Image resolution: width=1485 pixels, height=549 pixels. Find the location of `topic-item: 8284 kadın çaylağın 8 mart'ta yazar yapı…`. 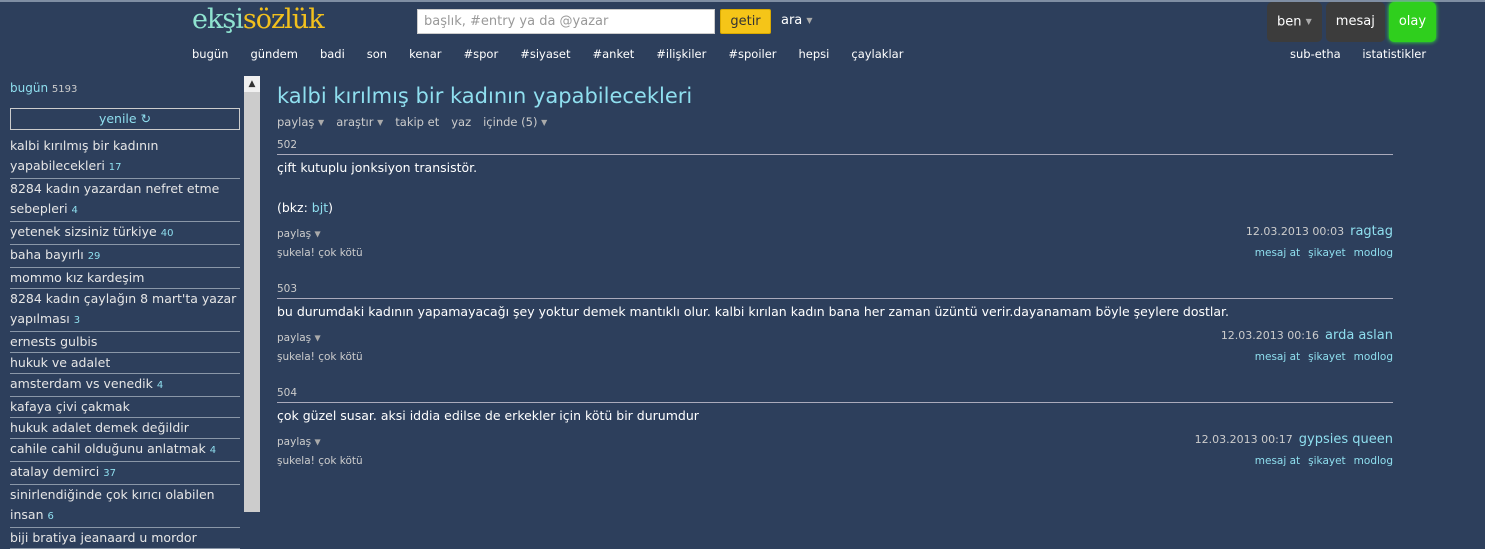

topic-item: 8284 kadın çaylağın 8 mart'ta yazar yapı… is located at coordinates (125, 310).